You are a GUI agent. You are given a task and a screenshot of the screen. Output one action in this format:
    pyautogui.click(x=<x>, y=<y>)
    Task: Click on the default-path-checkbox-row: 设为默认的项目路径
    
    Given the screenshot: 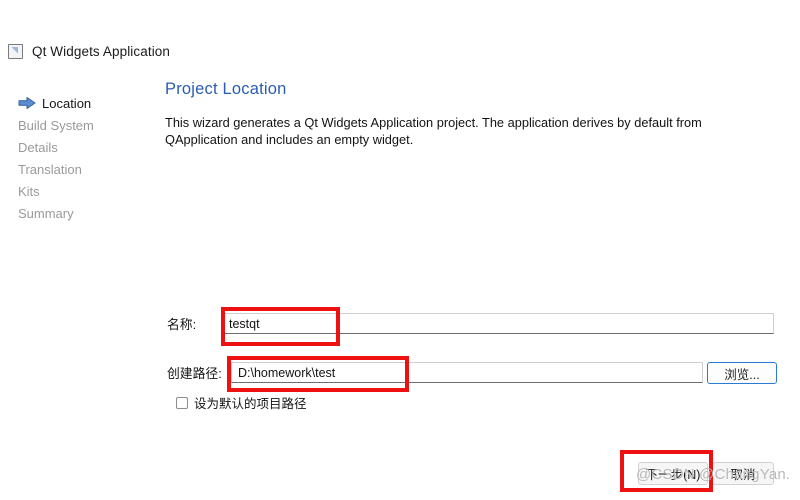 What is the action you would take?
    pyautogui.click(x=241, y=402)
    